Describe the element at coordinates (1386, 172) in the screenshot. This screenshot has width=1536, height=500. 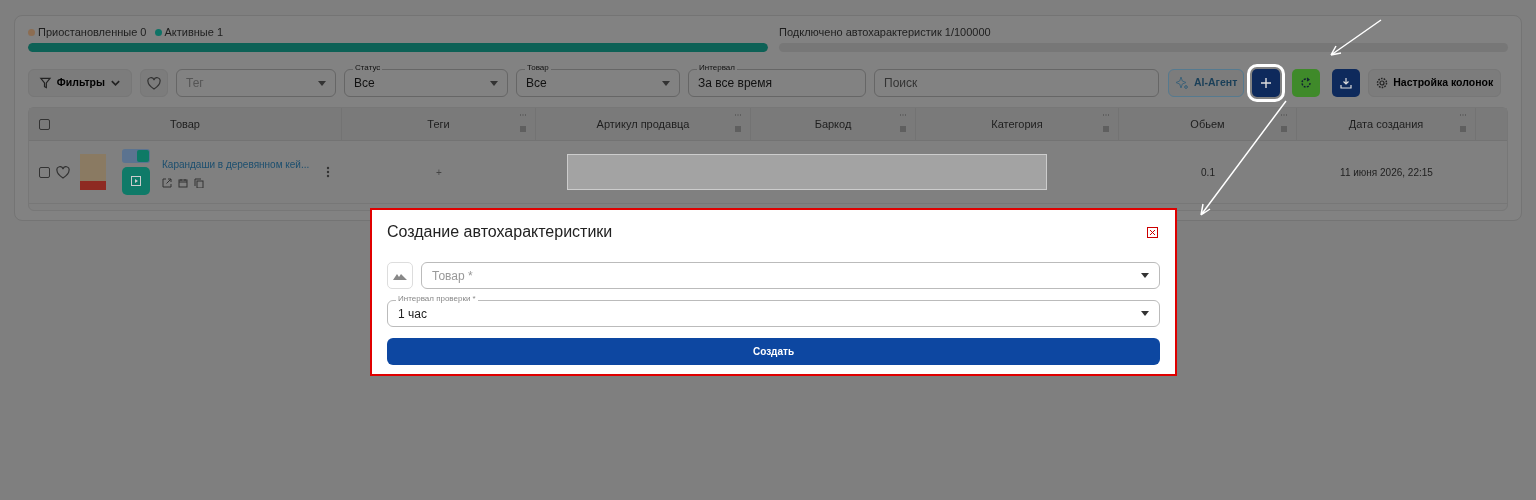
I see `table-cell-text: 11 июня 2026, 22:15` at that location.